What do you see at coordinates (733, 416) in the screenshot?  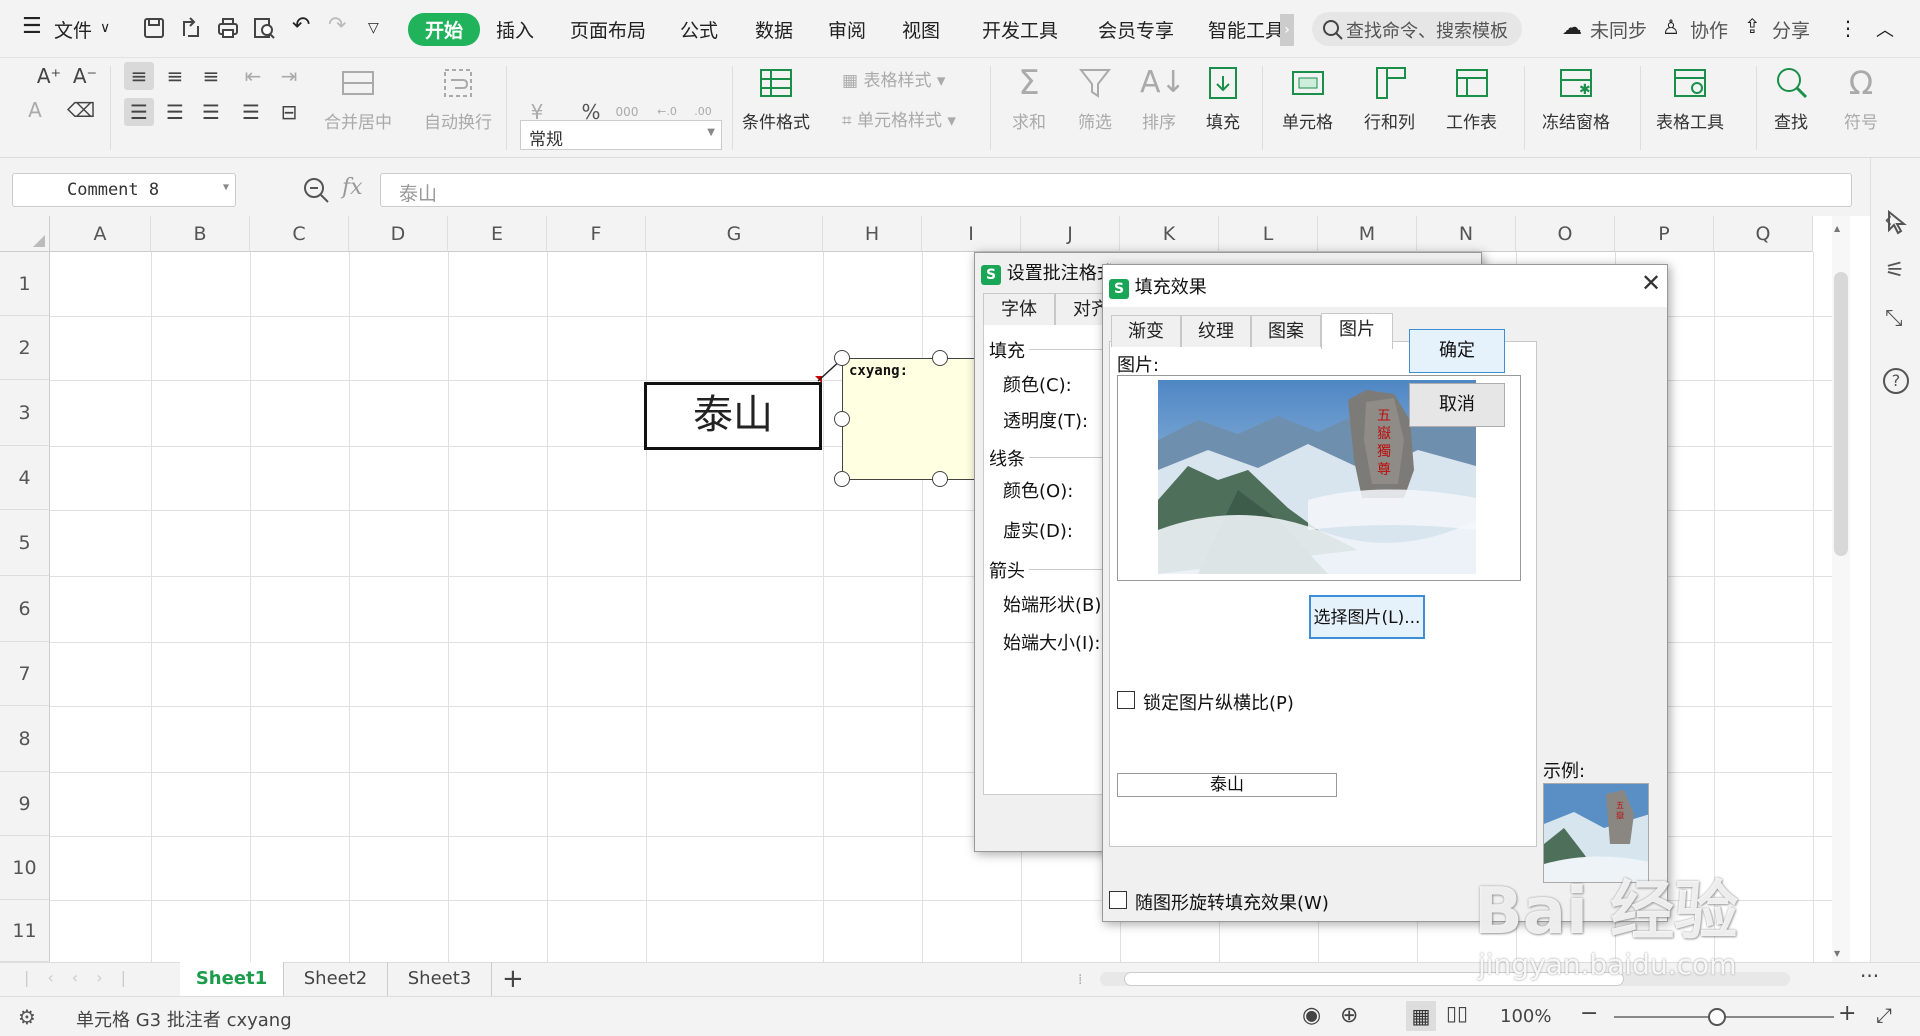 I see `cell-g3: 泰山` at bounding box center [733, 416].